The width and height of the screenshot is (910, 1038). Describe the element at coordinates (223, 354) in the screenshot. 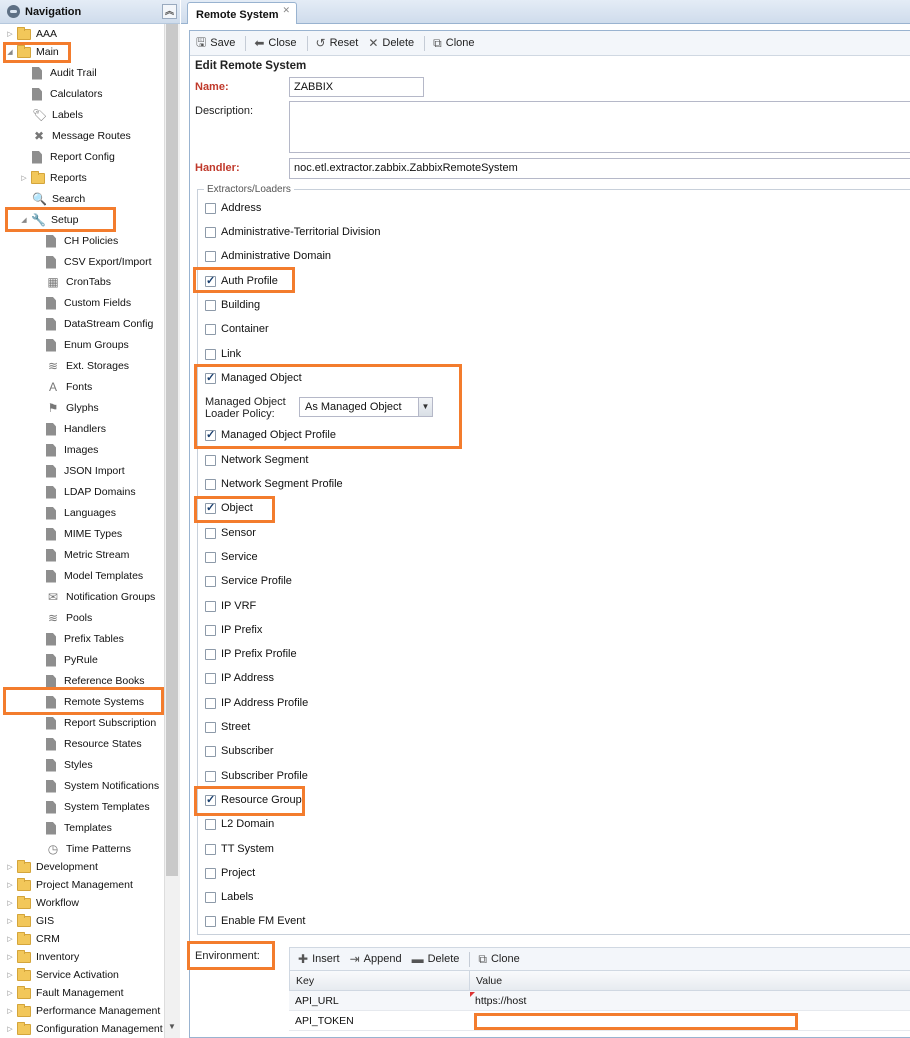

I see `checkbox-link: Link` at that location.